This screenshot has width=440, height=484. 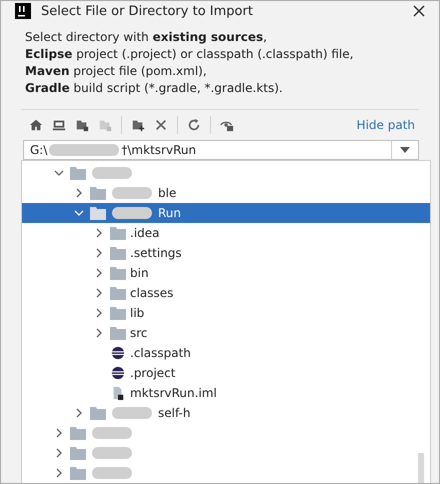 I want to click on close-icon, so click(x=419, y=11).